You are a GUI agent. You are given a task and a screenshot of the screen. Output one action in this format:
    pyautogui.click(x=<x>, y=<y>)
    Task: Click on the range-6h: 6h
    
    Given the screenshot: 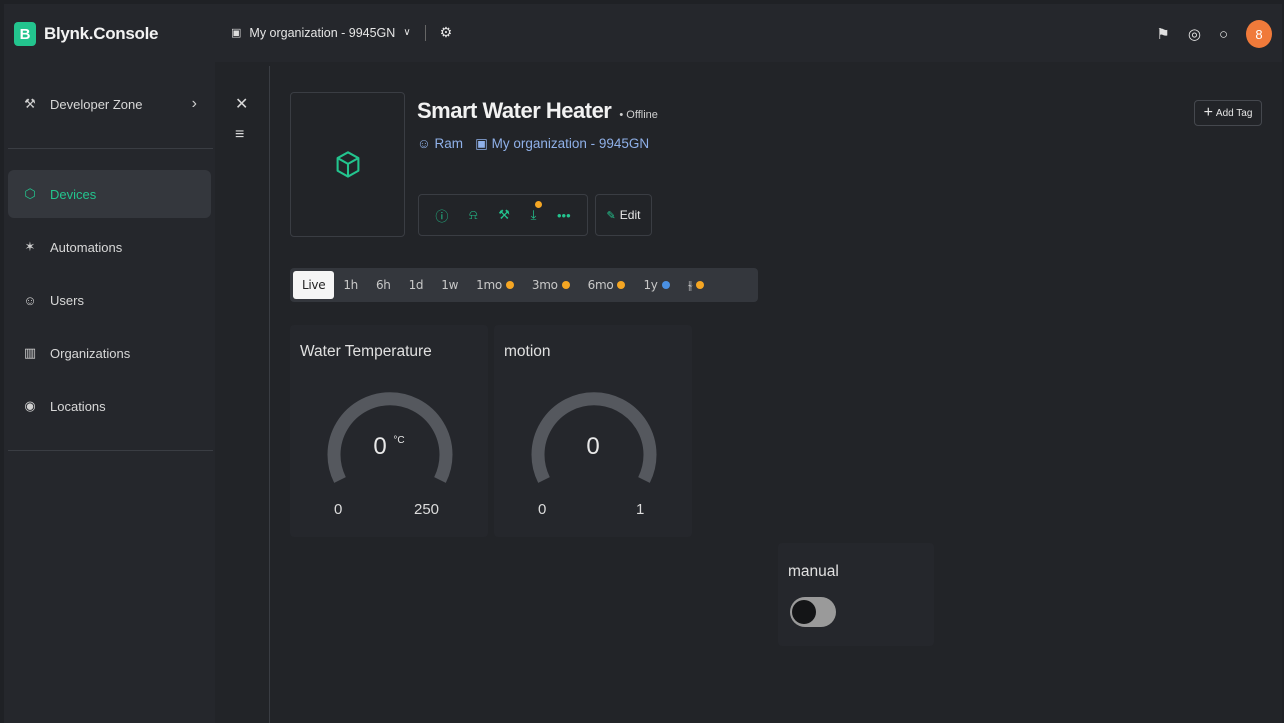 What is the action you would take?
    pyautogui.click(x=383, y=285)
    